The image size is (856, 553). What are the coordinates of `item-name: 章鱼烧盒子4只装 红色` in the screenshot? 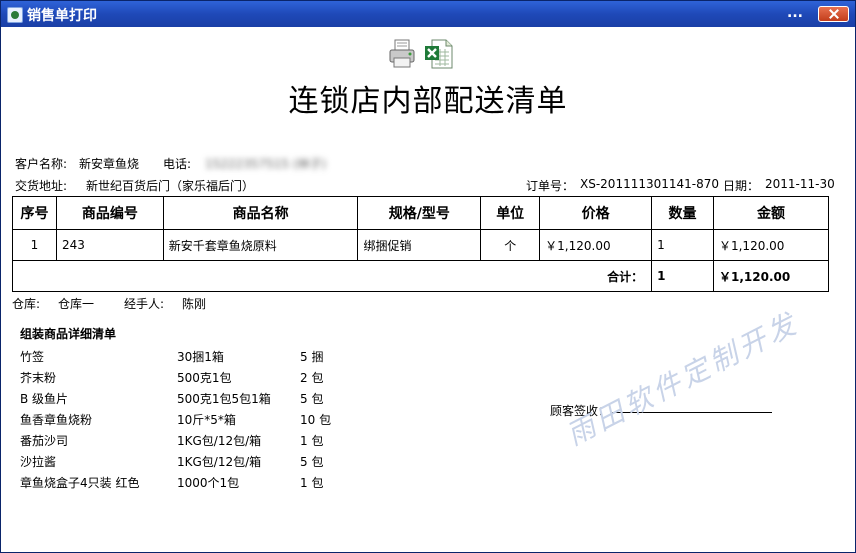 It's located at (80, 483).